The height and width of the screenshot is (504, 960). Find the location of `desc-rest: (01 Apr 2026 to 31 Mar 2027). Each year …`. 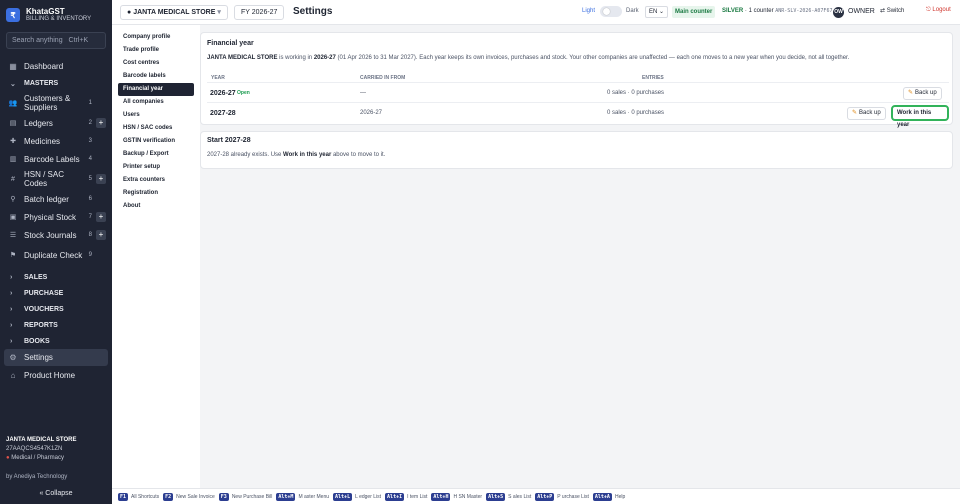

desc-rest: (01 Apr 2026 to 31 Mar 2027). Each year … is located at coordinates (592, 58).